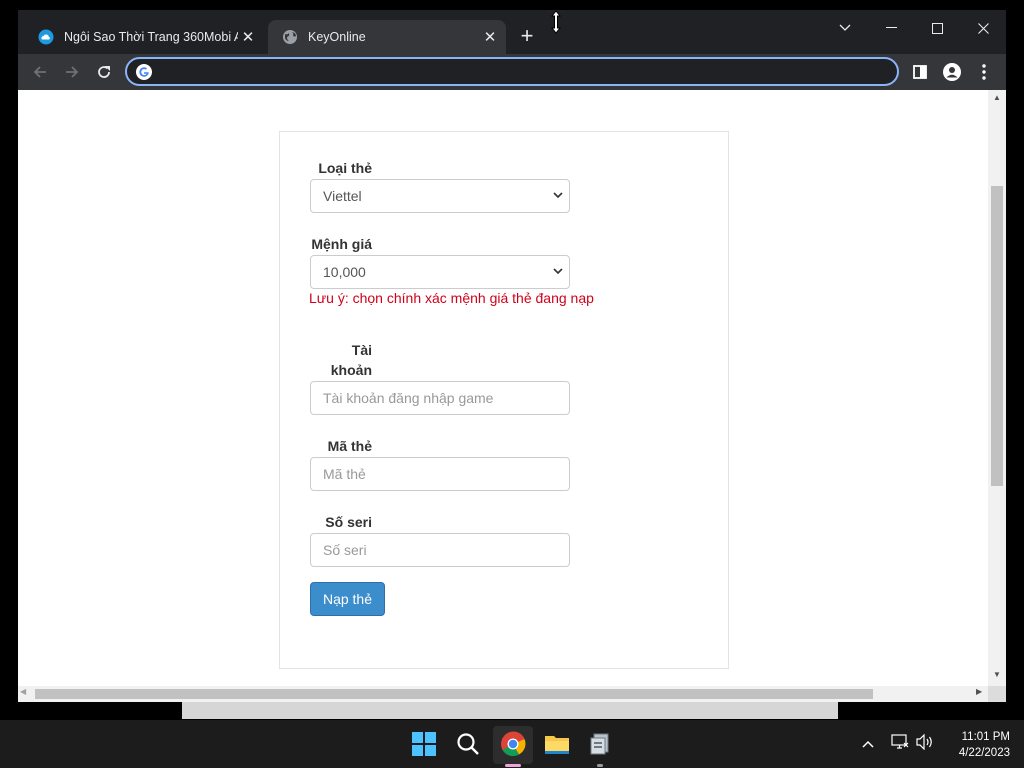  What do you see at coordinates (104, 72) in the screenshot?
I see `reload-icon` at bounding box center [104, 72].